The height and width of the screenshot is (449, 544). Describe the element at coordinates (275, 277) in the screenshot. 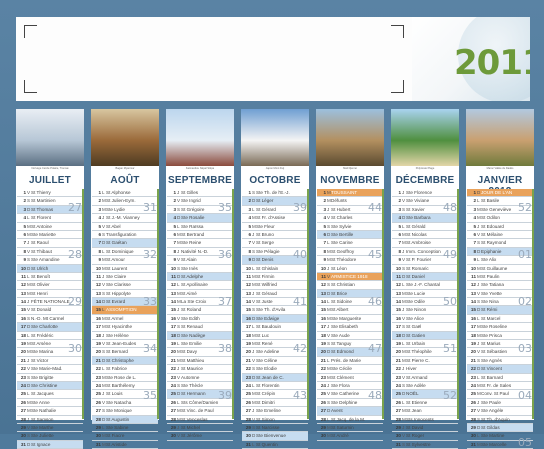

I see `day-row: 11MSt Firmin` at that location.